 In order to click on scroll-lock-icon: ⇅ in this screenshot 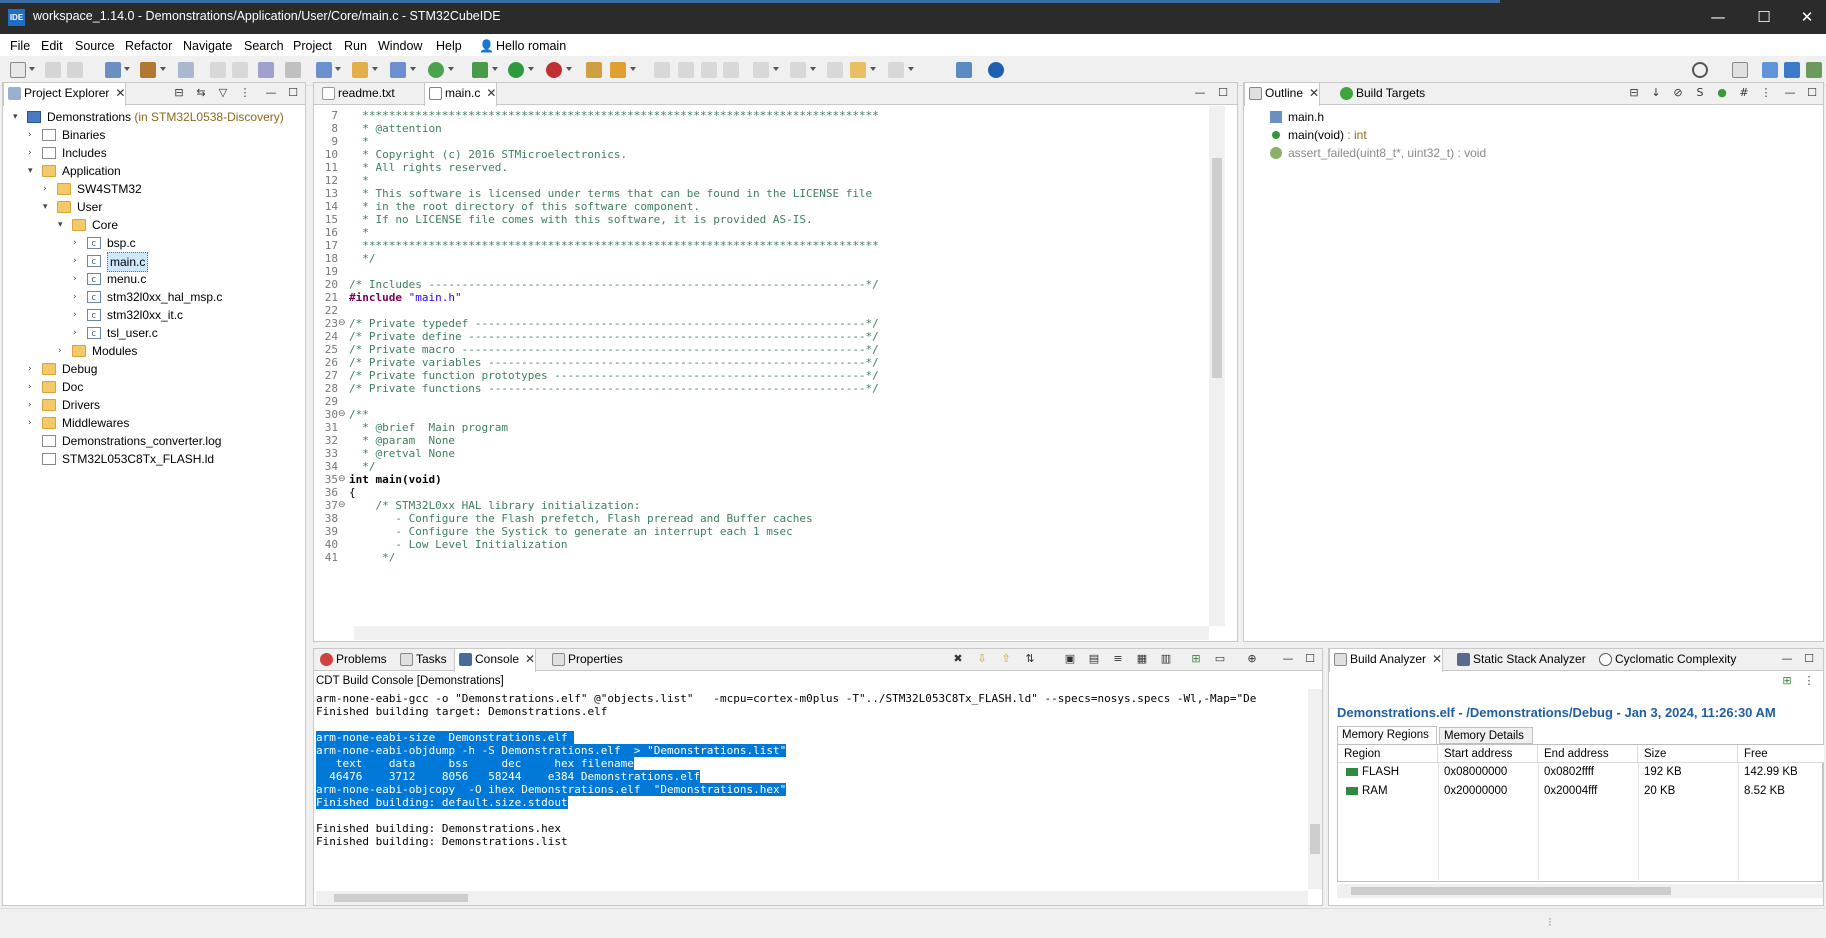, I will do `click(1030, 659)`.